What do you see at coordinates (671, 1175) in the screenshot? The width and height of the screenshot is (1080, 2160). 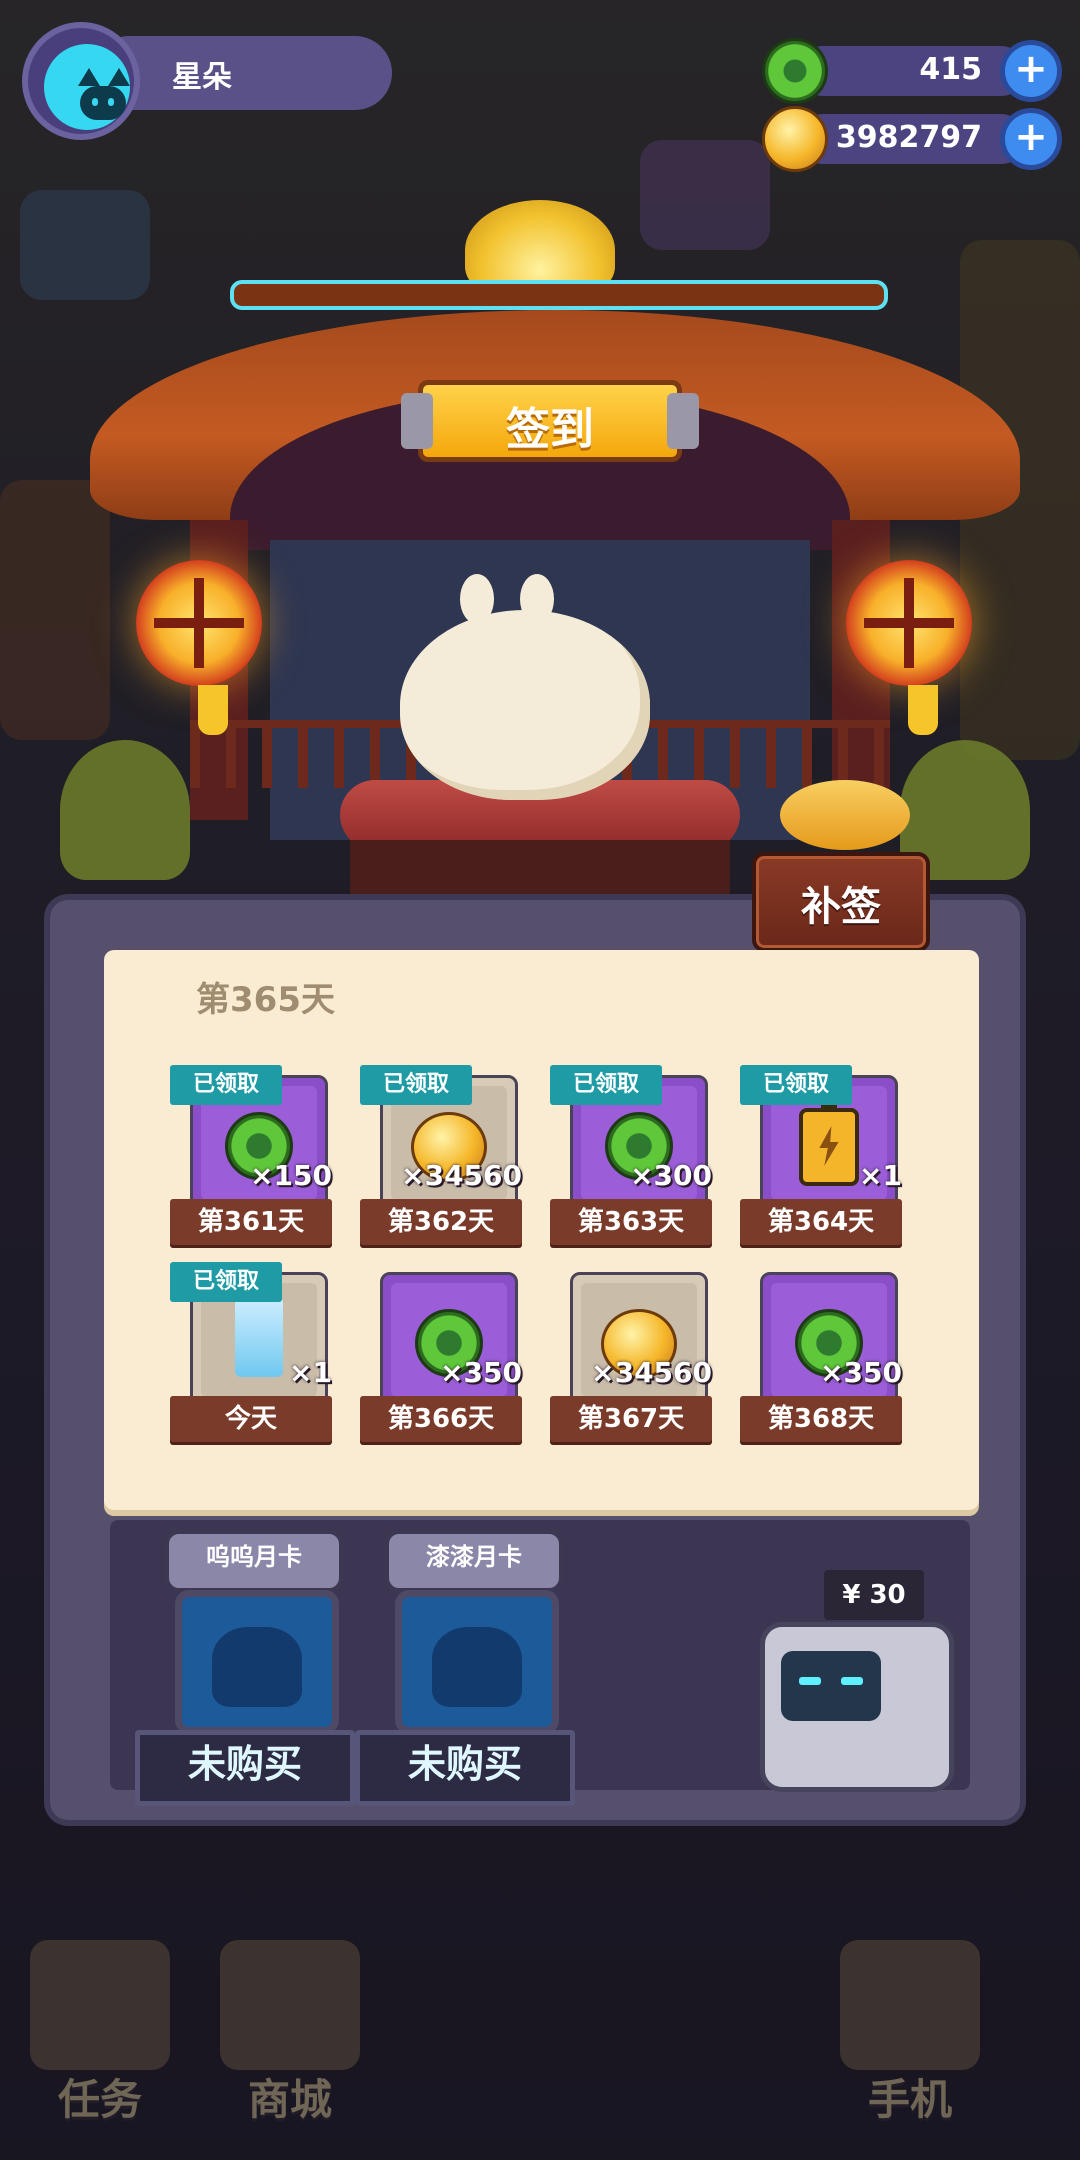 I see `reward-qty: ×300` at bounding box center [671, 1175].